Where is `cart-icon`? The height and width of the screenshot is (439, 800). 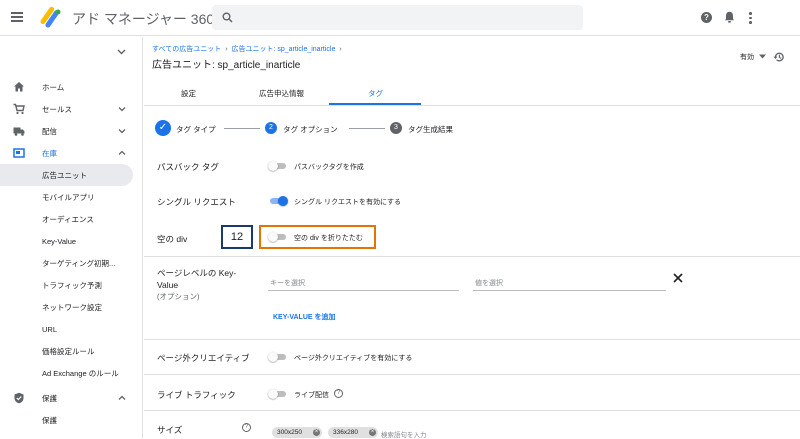 cart-icon is located at coordinates (19, 109).